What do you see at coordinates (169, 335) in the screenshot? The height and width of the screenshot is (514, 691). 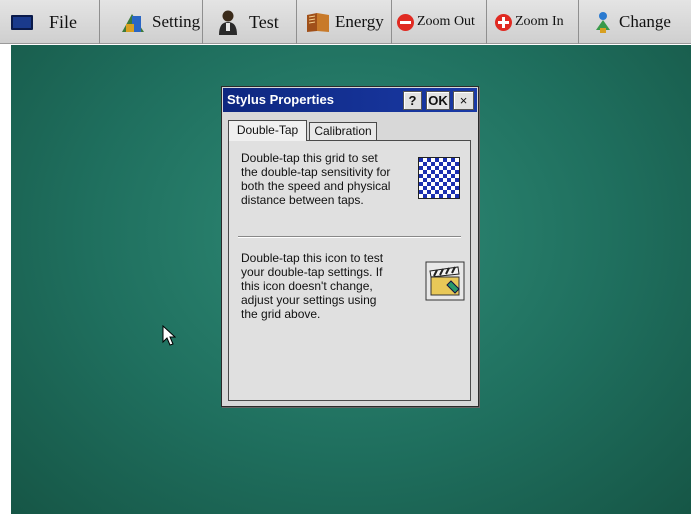 I see `mouse-cursor-icon` at bounding box center [169, 335].